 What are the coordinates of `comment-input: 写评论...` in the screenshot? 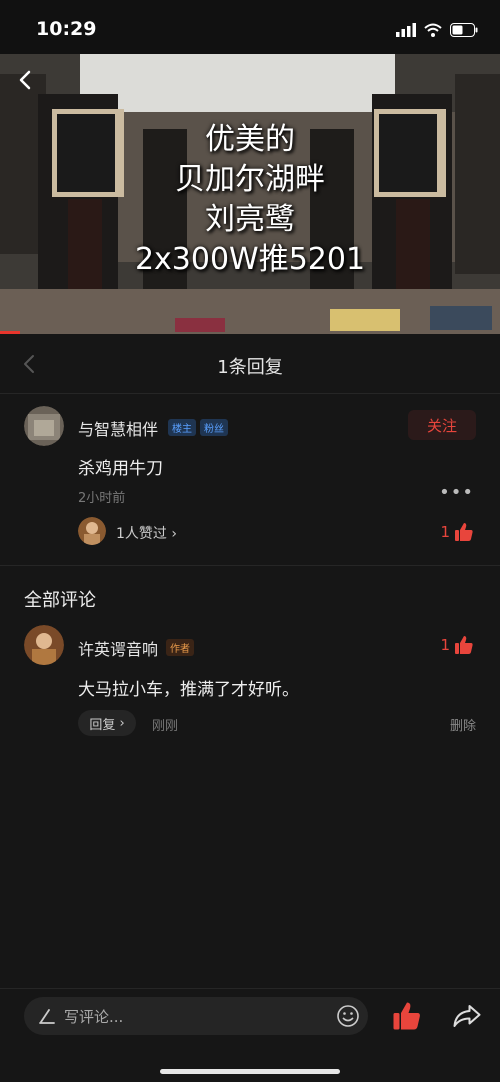 It's located at (196, 1016).